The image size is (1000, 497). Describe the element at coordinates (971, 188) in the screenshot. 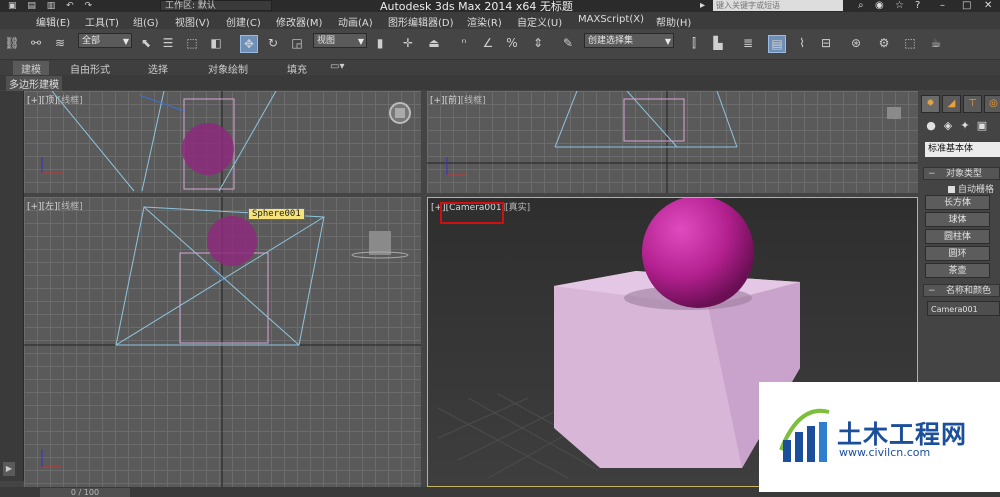

I see `autogrid-checkbox: 自动栅格` at that location.